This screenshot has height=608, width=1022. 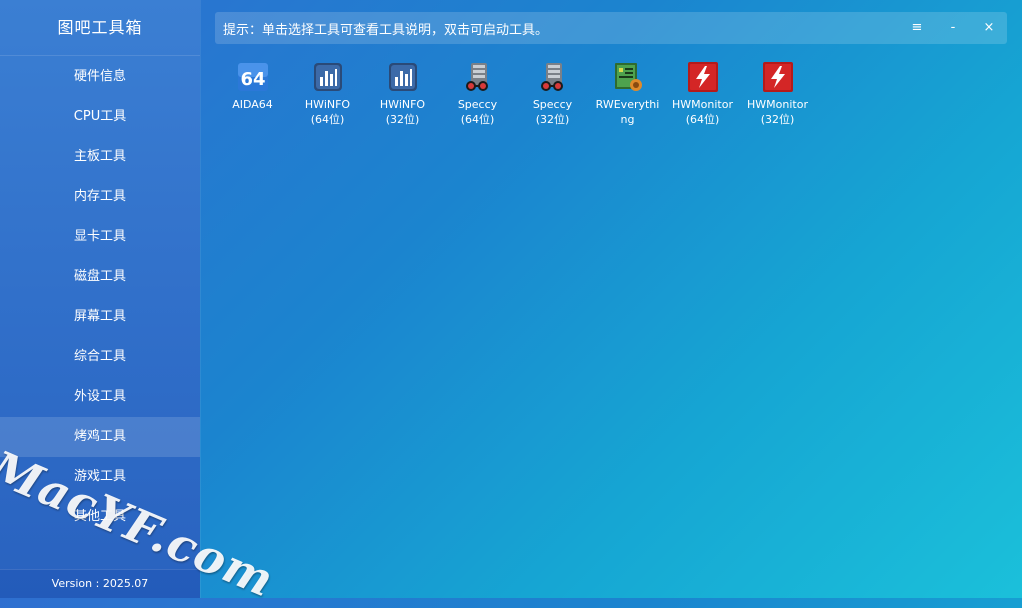 What do you see at coordinates (778, 112) in the screenshot?
I see `tool-label: HWMonitor (32位)` at bounding box center [778, 112].